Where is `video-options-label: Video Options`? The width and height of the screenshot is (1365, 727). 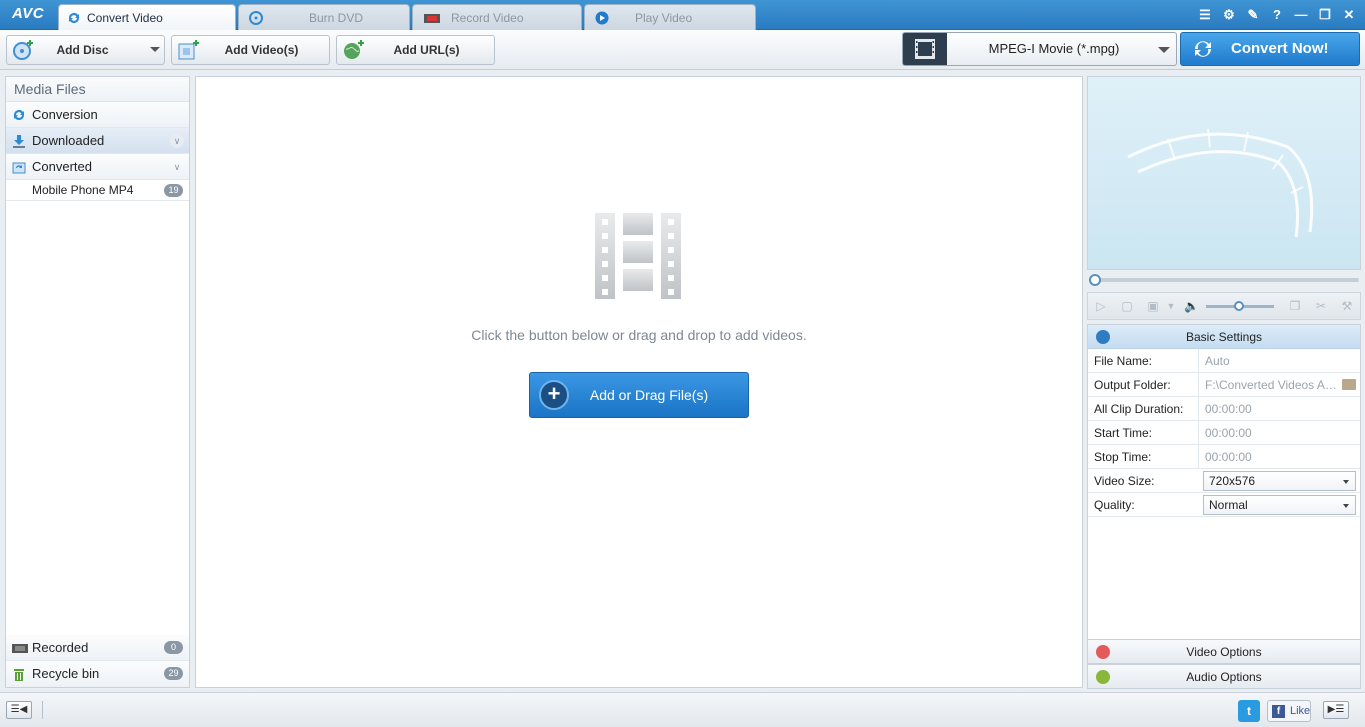 video-options-label: Video Options is located at coordinates (1224, 652).